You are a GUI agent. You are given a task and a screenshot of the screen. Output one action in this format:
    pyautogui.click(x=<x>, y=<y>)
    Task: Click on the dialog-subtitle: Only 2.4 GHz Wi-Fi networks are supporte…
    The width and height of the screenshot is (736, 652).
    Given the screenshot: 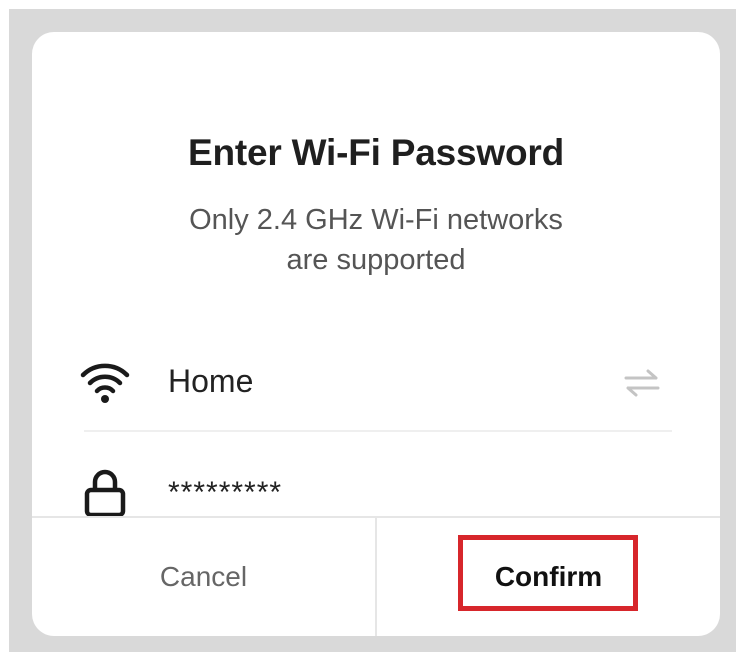 What is the action you would take?
    pyautogui.click(x=376, y=240)
    